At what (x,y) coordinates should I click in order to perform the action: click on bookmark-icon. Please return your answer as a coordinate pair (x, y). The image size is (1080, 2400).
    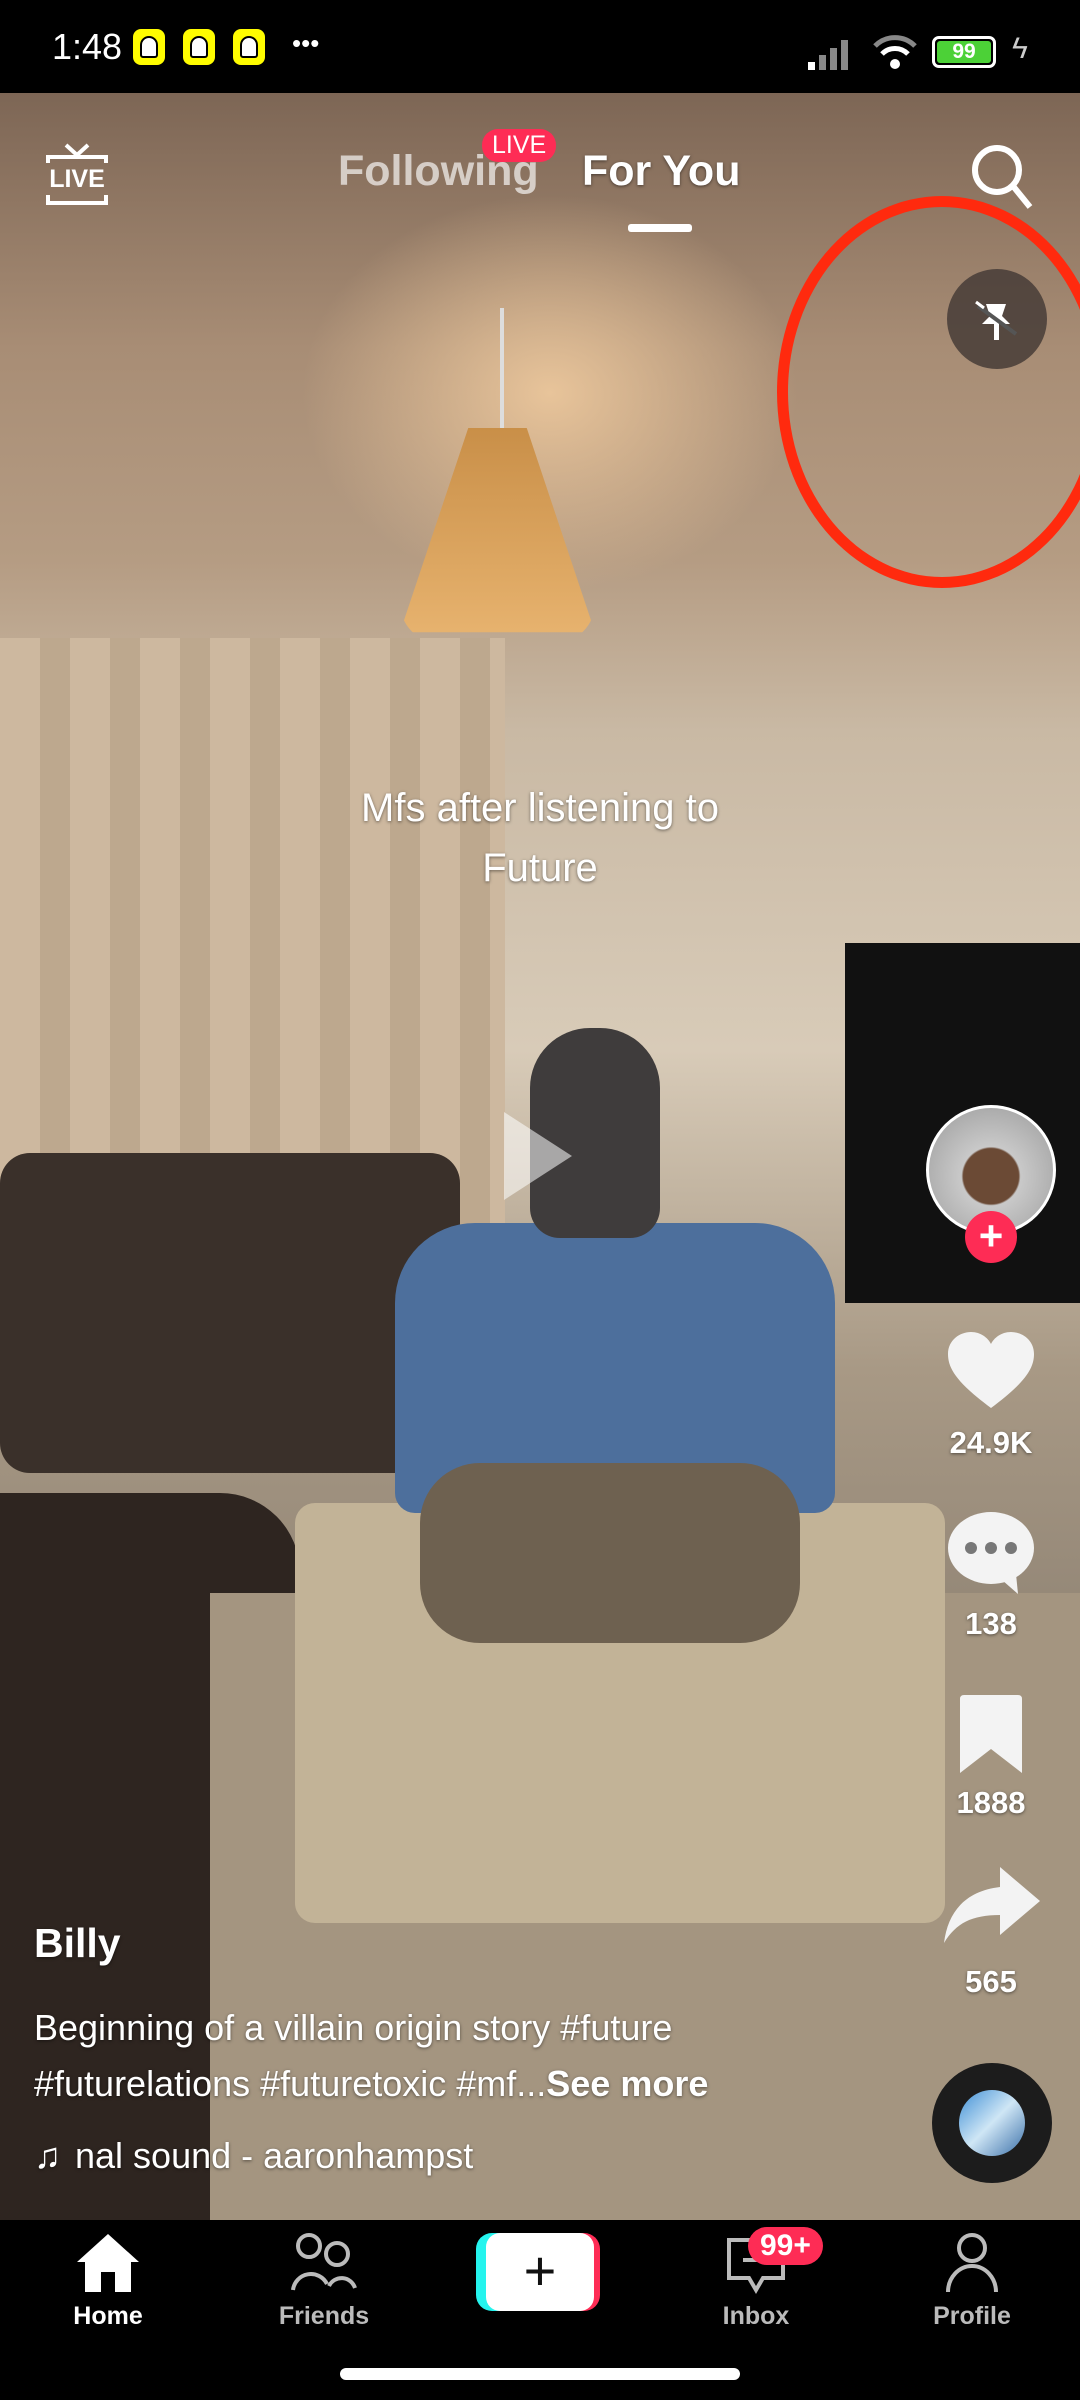
    Looking at the image, I should click on (991, 1734).